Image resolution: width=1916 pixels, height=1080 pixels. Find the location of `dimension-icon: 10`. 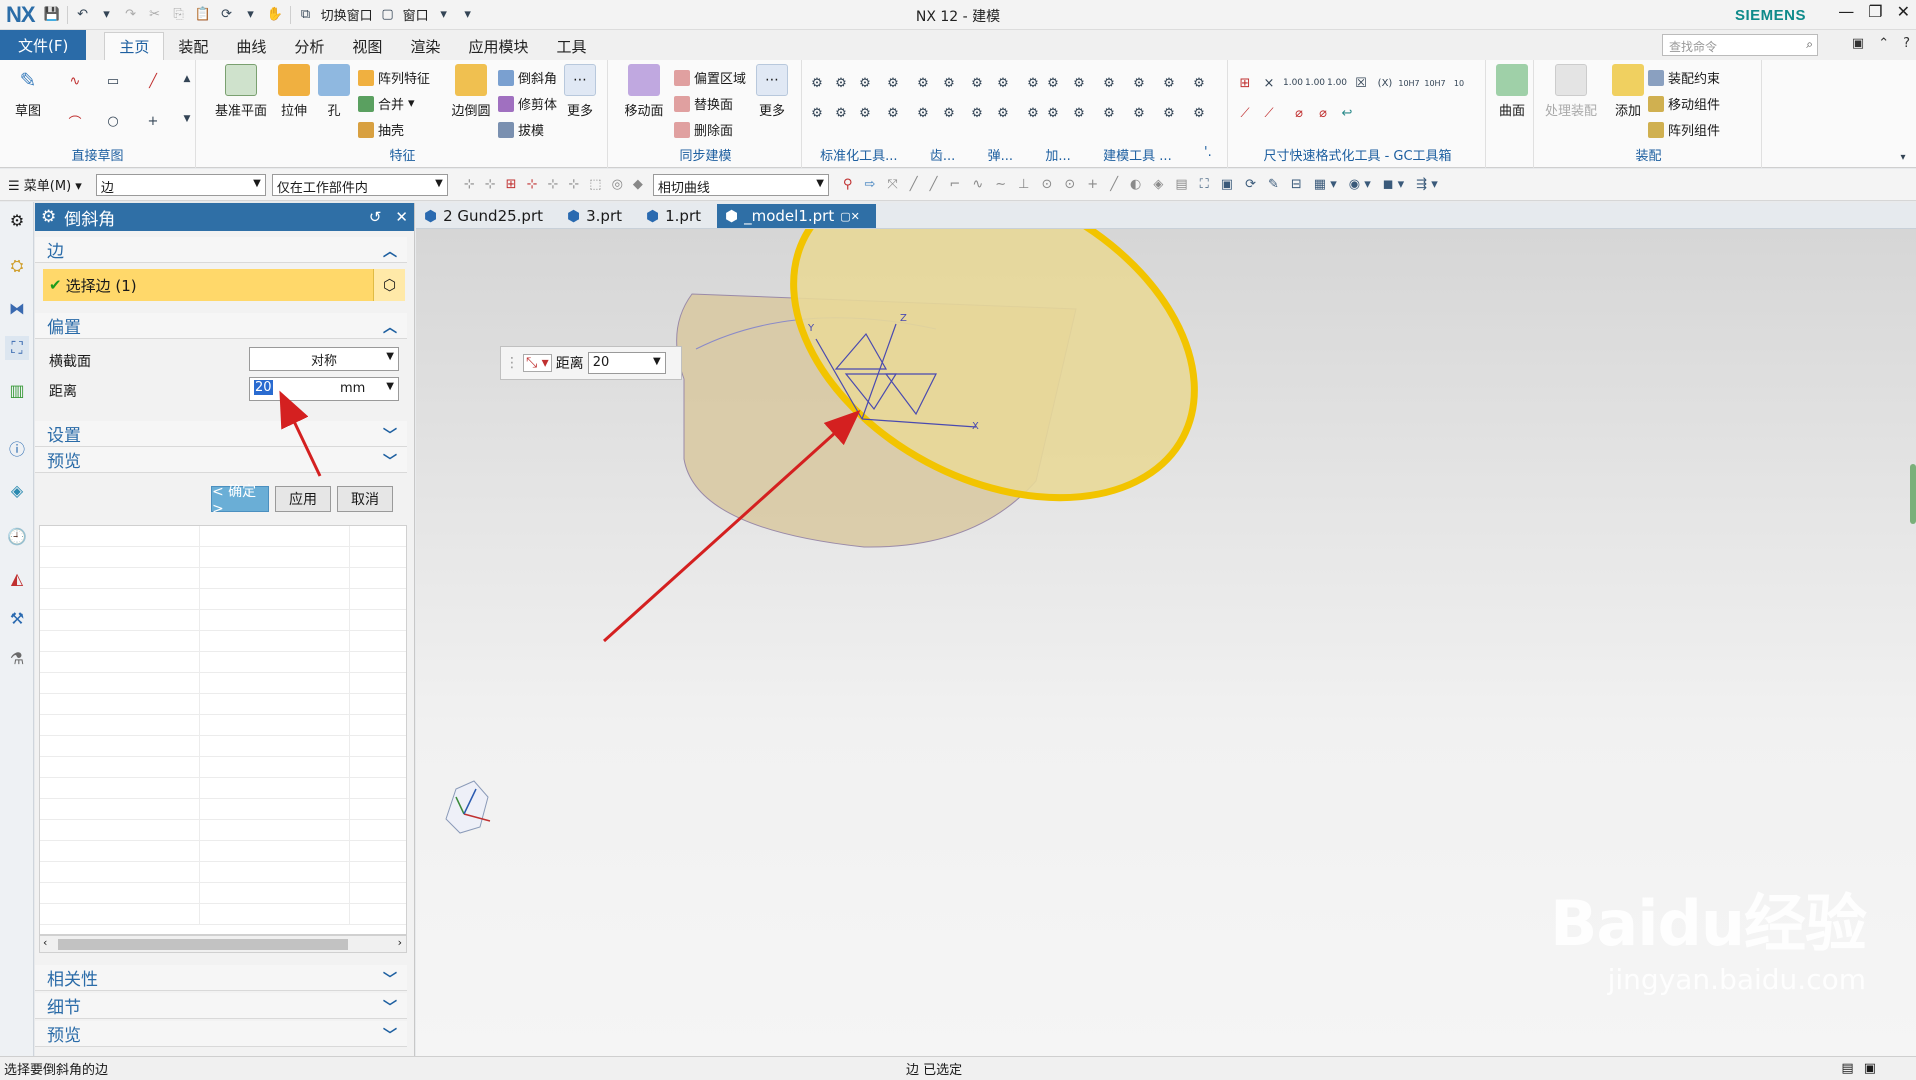

dimension-icon: 10 is located at coordinates (1459, 83).